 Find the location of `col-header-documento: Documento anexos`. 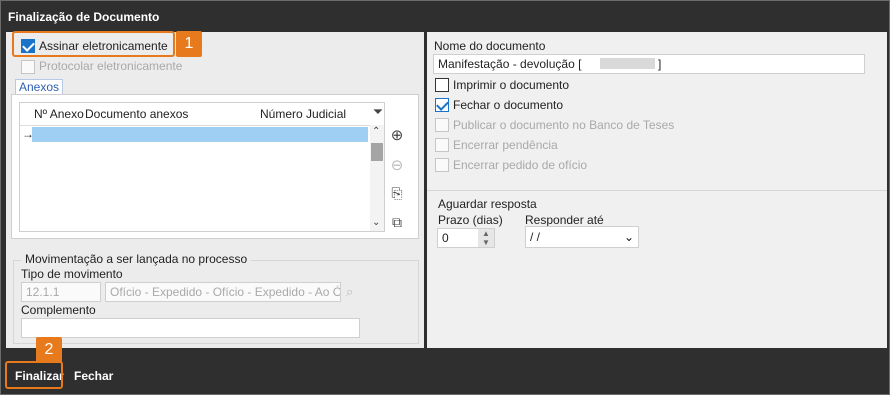

col-header-documento: Documento anexos is located at coordinates (136, 114).